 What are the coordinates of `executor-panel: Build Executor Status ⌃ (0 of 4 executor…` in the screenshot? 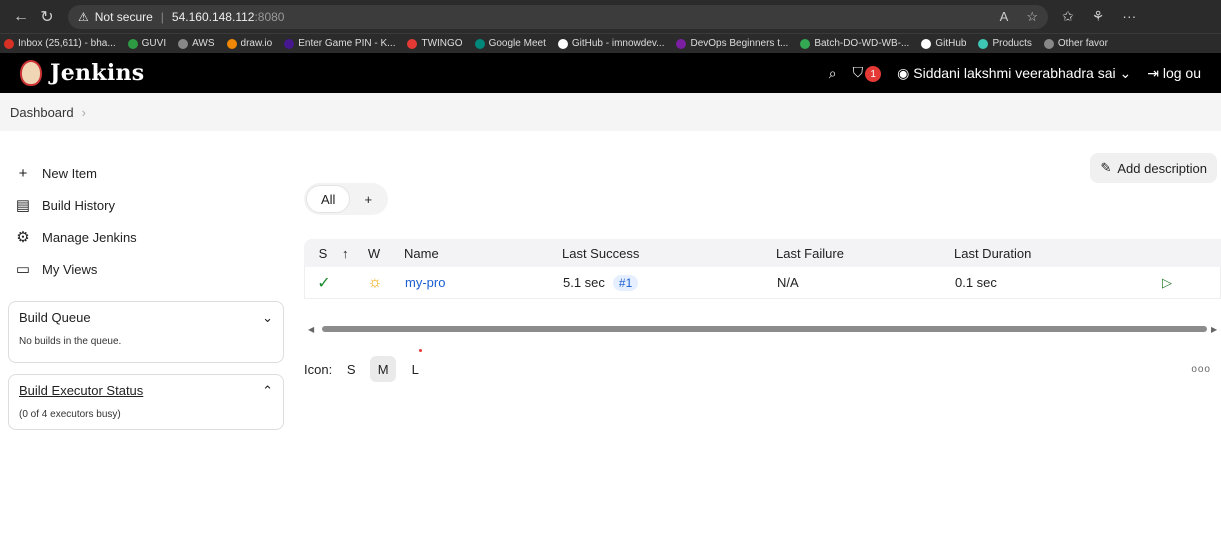 It's located at (146, 402).